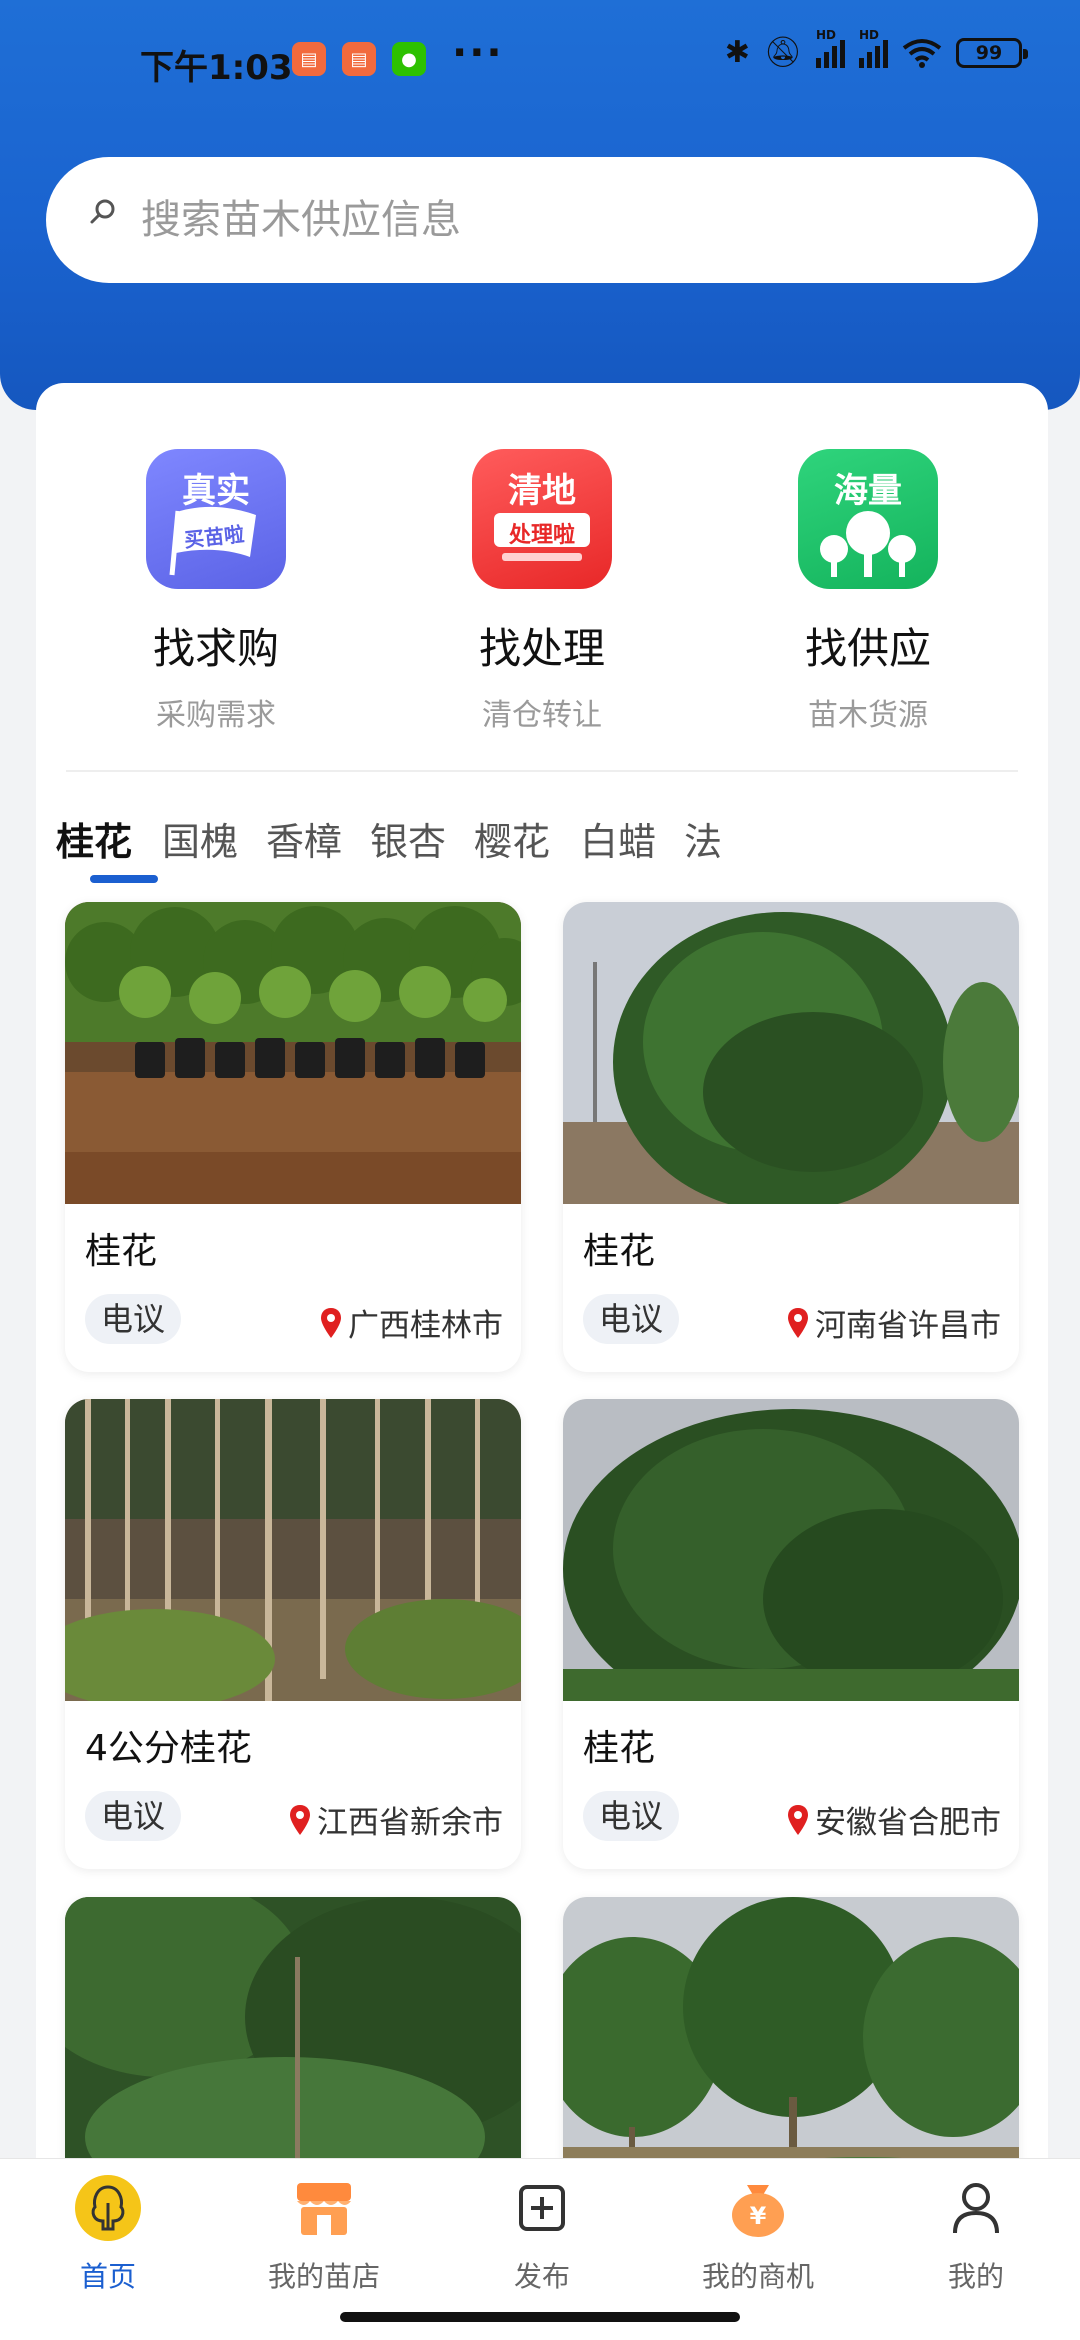 This screenshot has height=2340, width=1080. I want to click on system-icons: ✱ 🔕︎ HD HD 99, so click(876, 49).